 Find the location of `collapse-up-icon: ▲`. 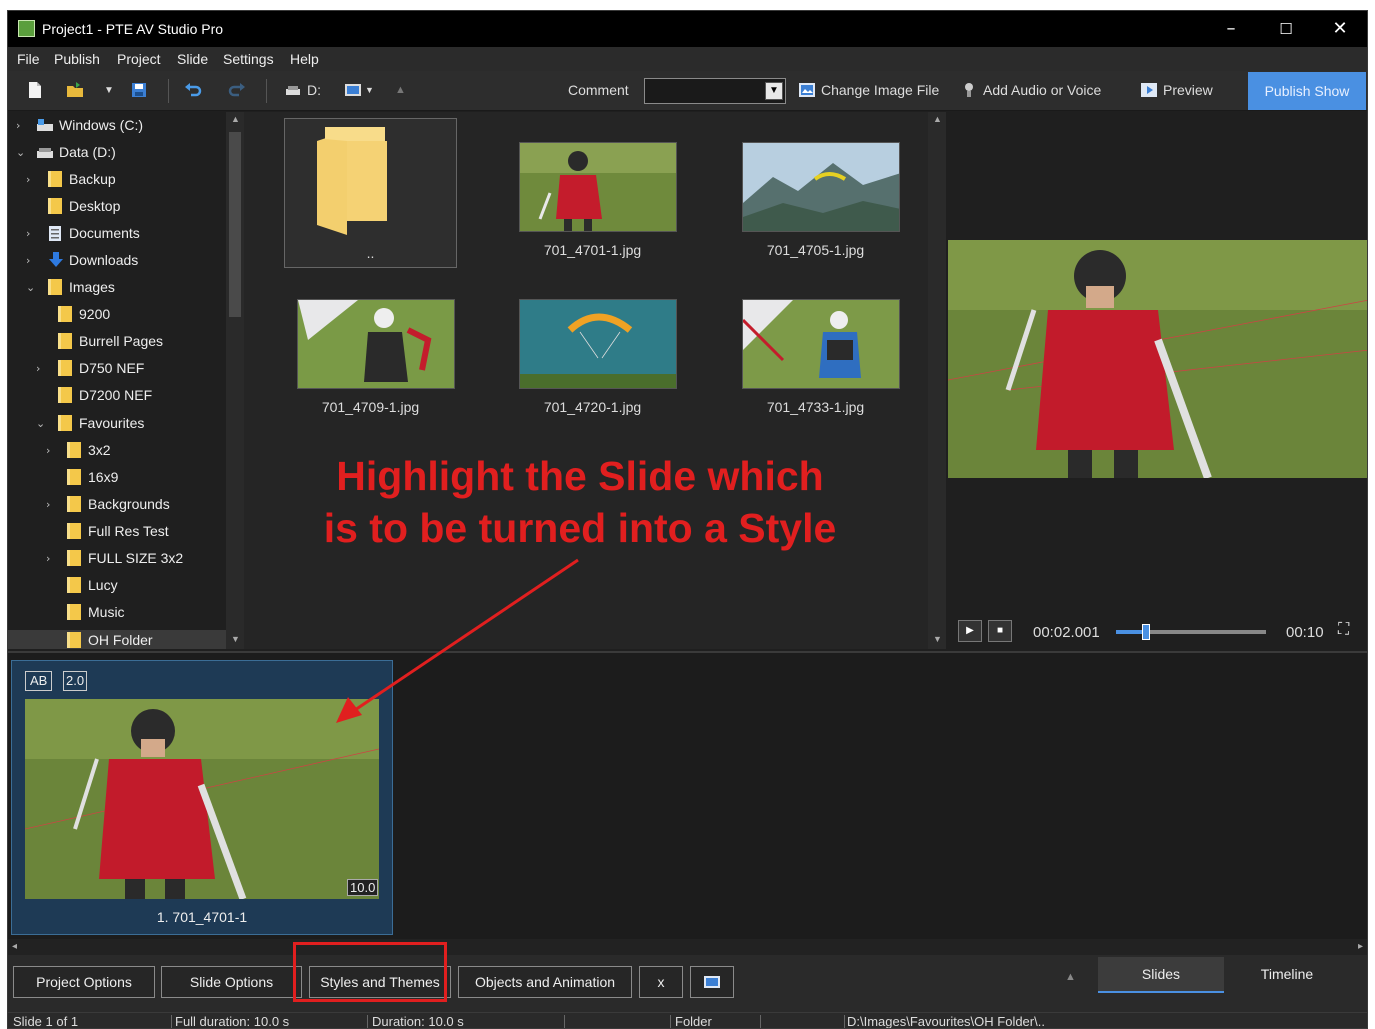

collapse-up-icon: ▲ is located at coordinates (1070, 977).